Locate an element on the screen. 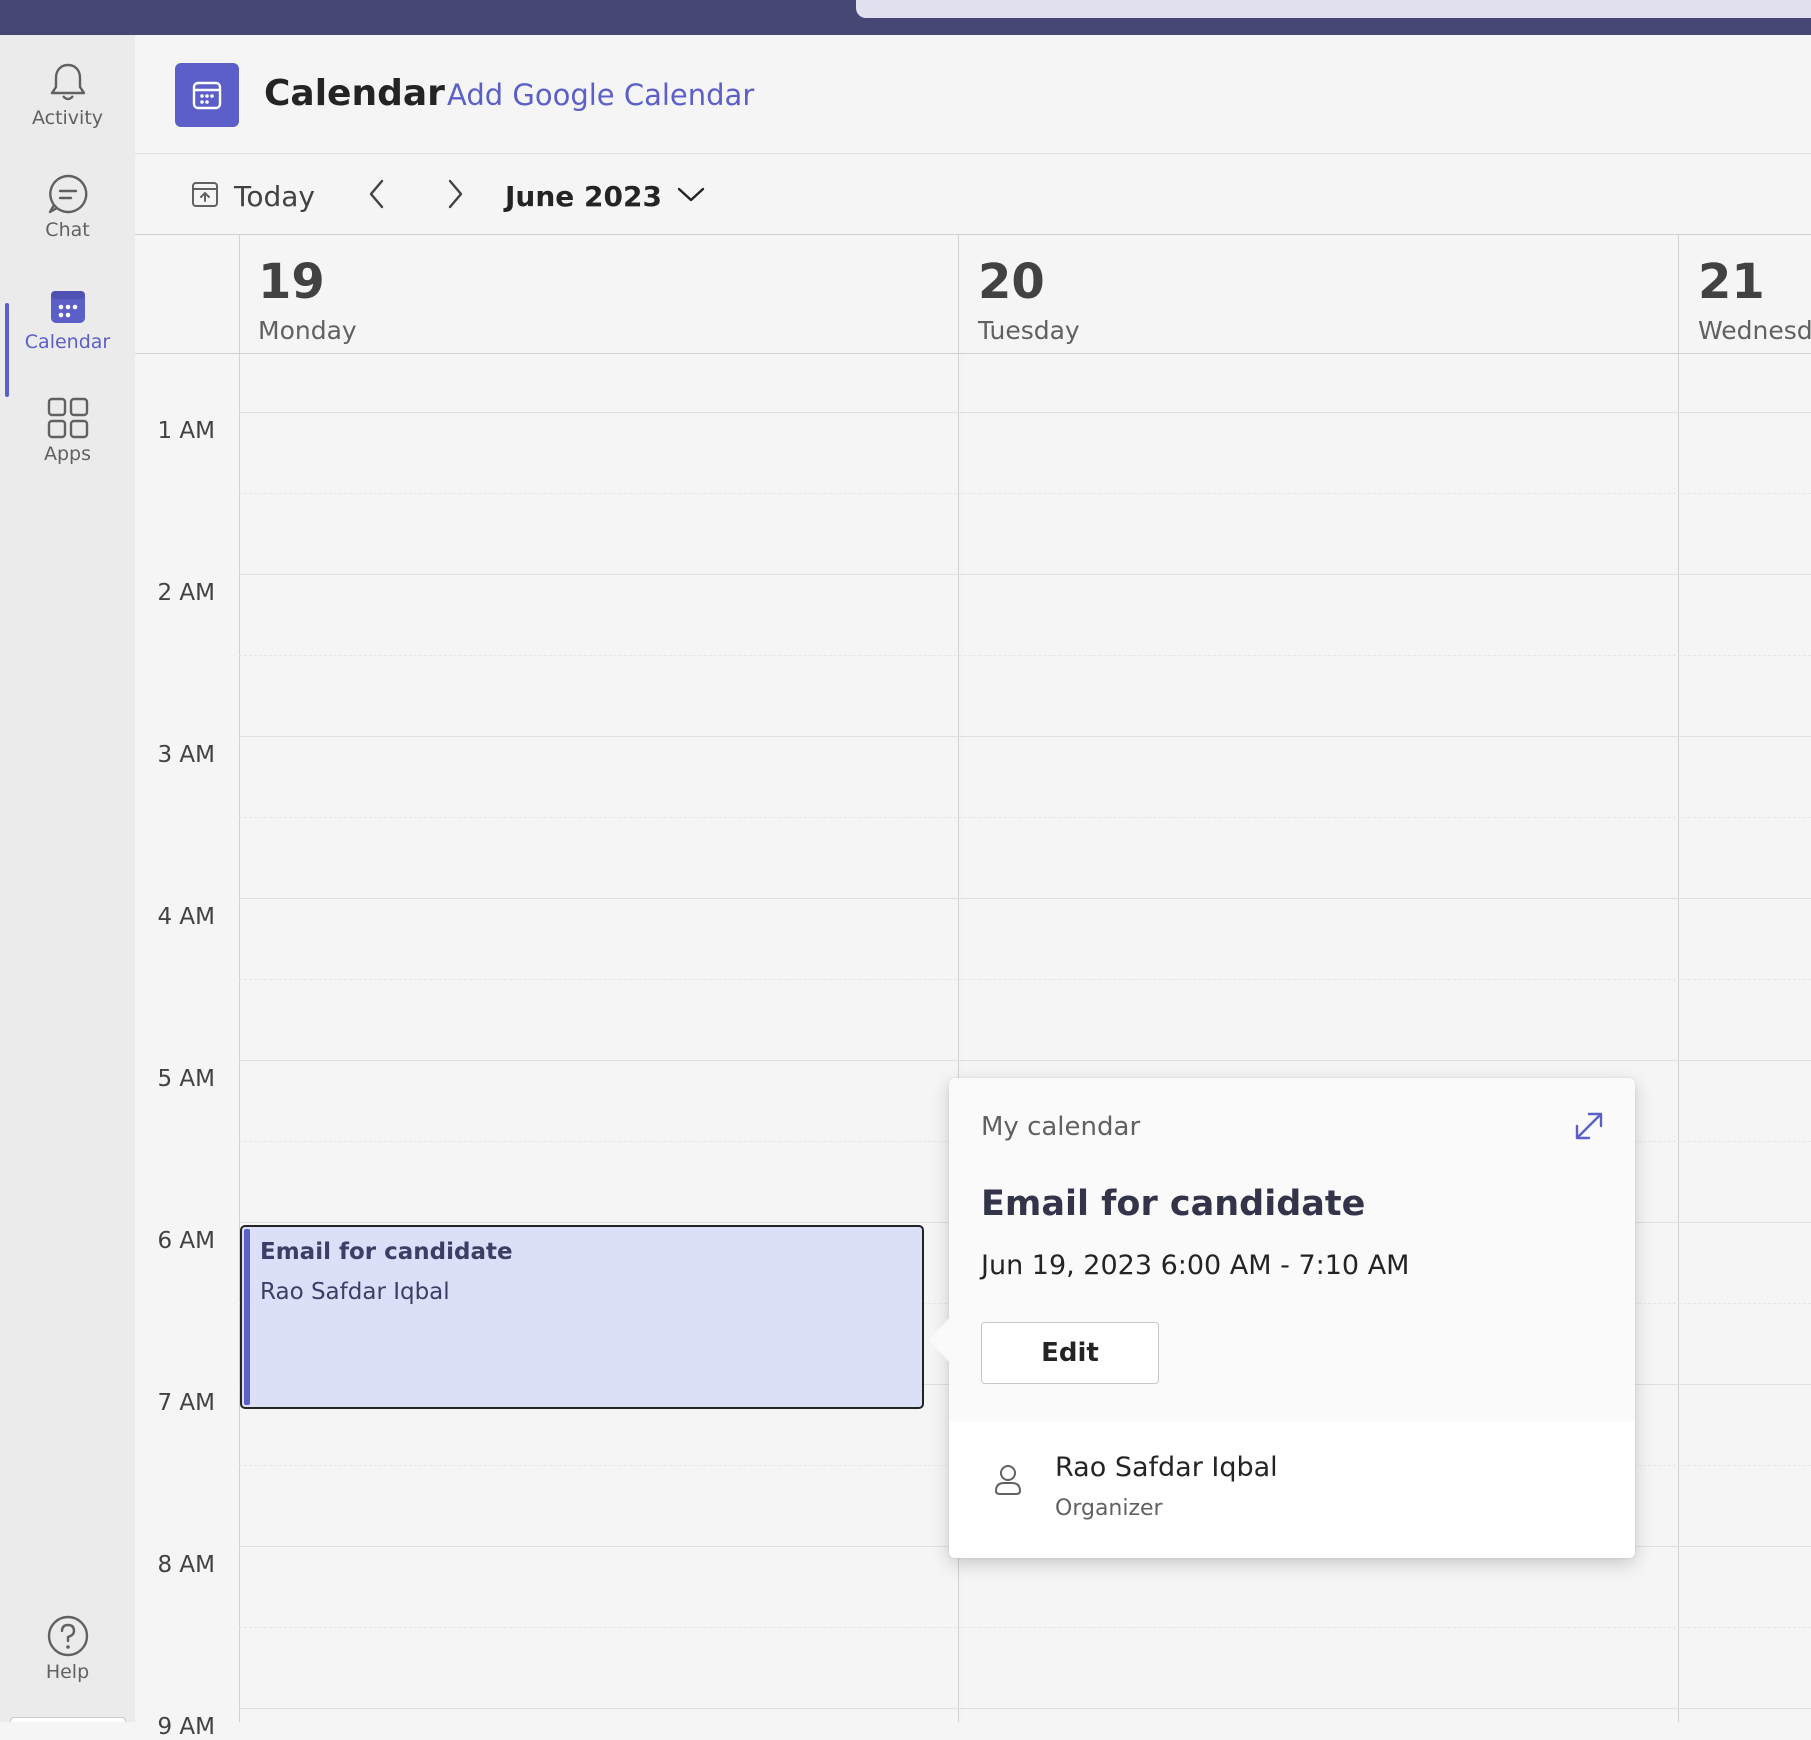  event-accent-bar is located at coordinates (247, 1317).